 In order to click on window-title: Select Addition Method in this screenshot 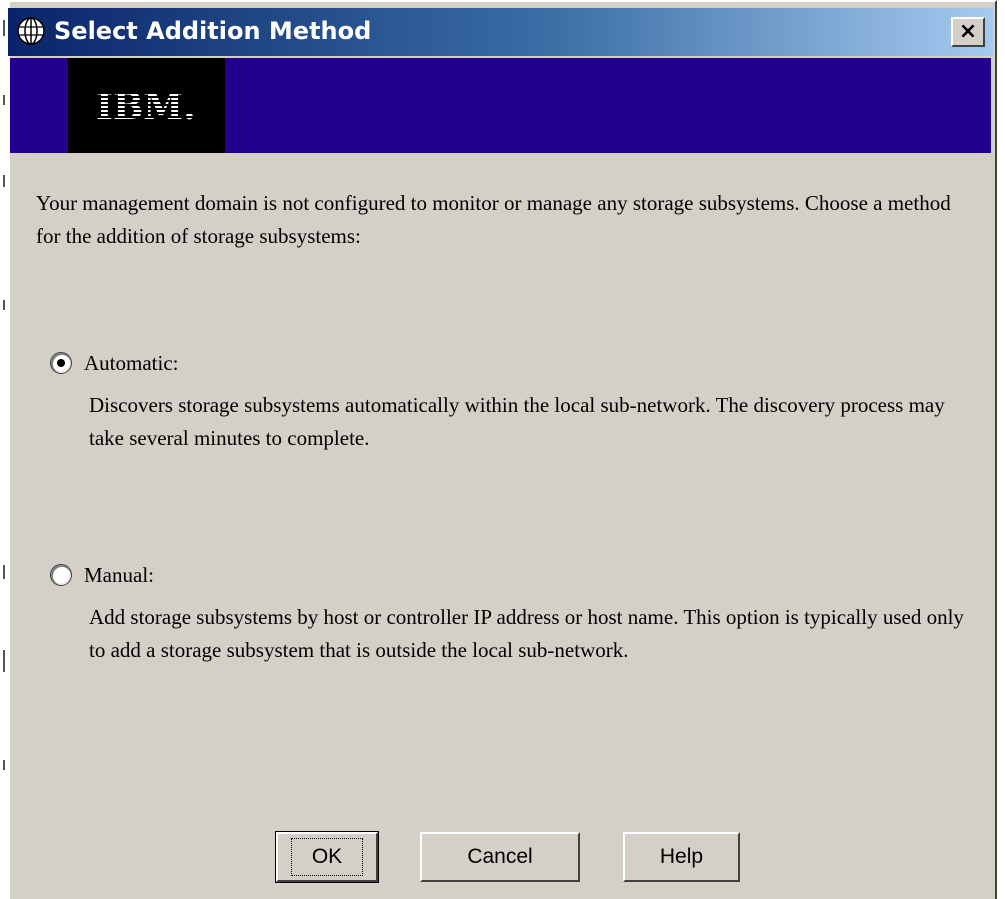, I will do `click(213, 31)`.